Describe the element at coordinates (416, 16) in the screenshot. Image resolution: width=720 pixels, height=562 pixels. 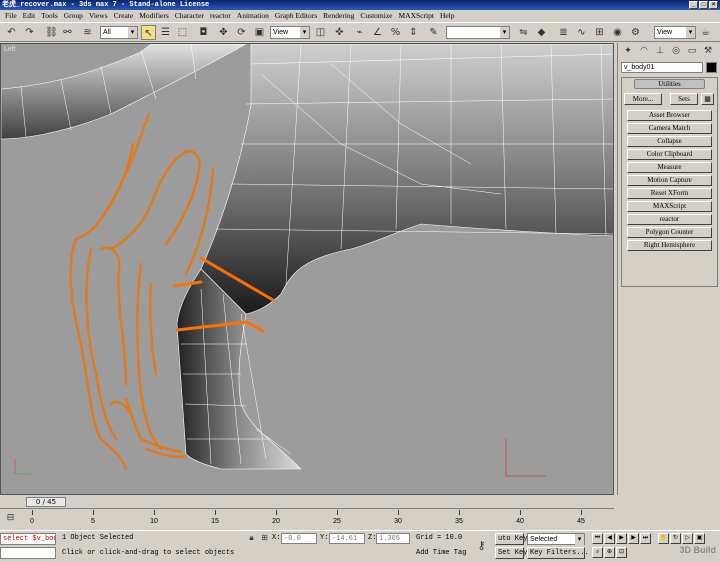
I see `menu-maxscript: MAXScript` at that location.